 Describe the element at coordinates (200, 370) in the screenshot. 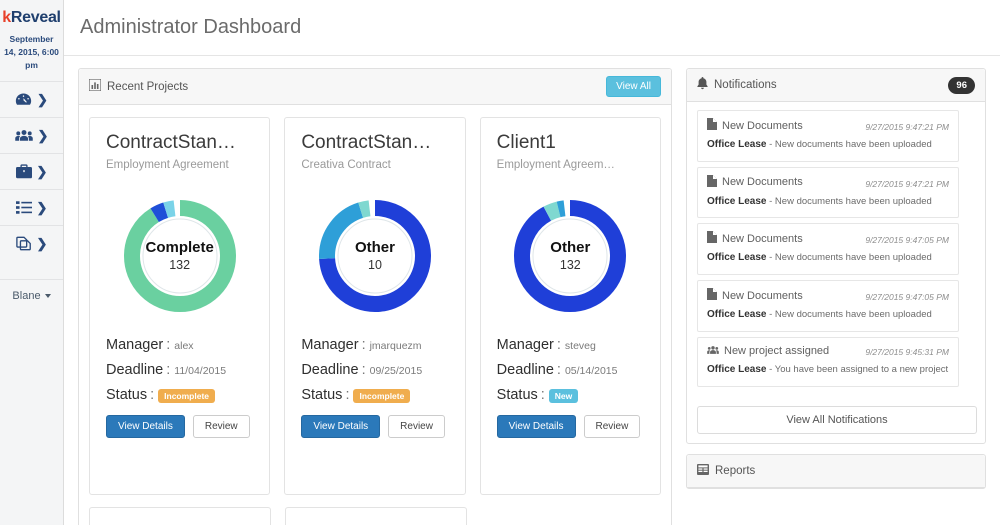

I see `project-deadline-value: 11/04/2015` at that location.